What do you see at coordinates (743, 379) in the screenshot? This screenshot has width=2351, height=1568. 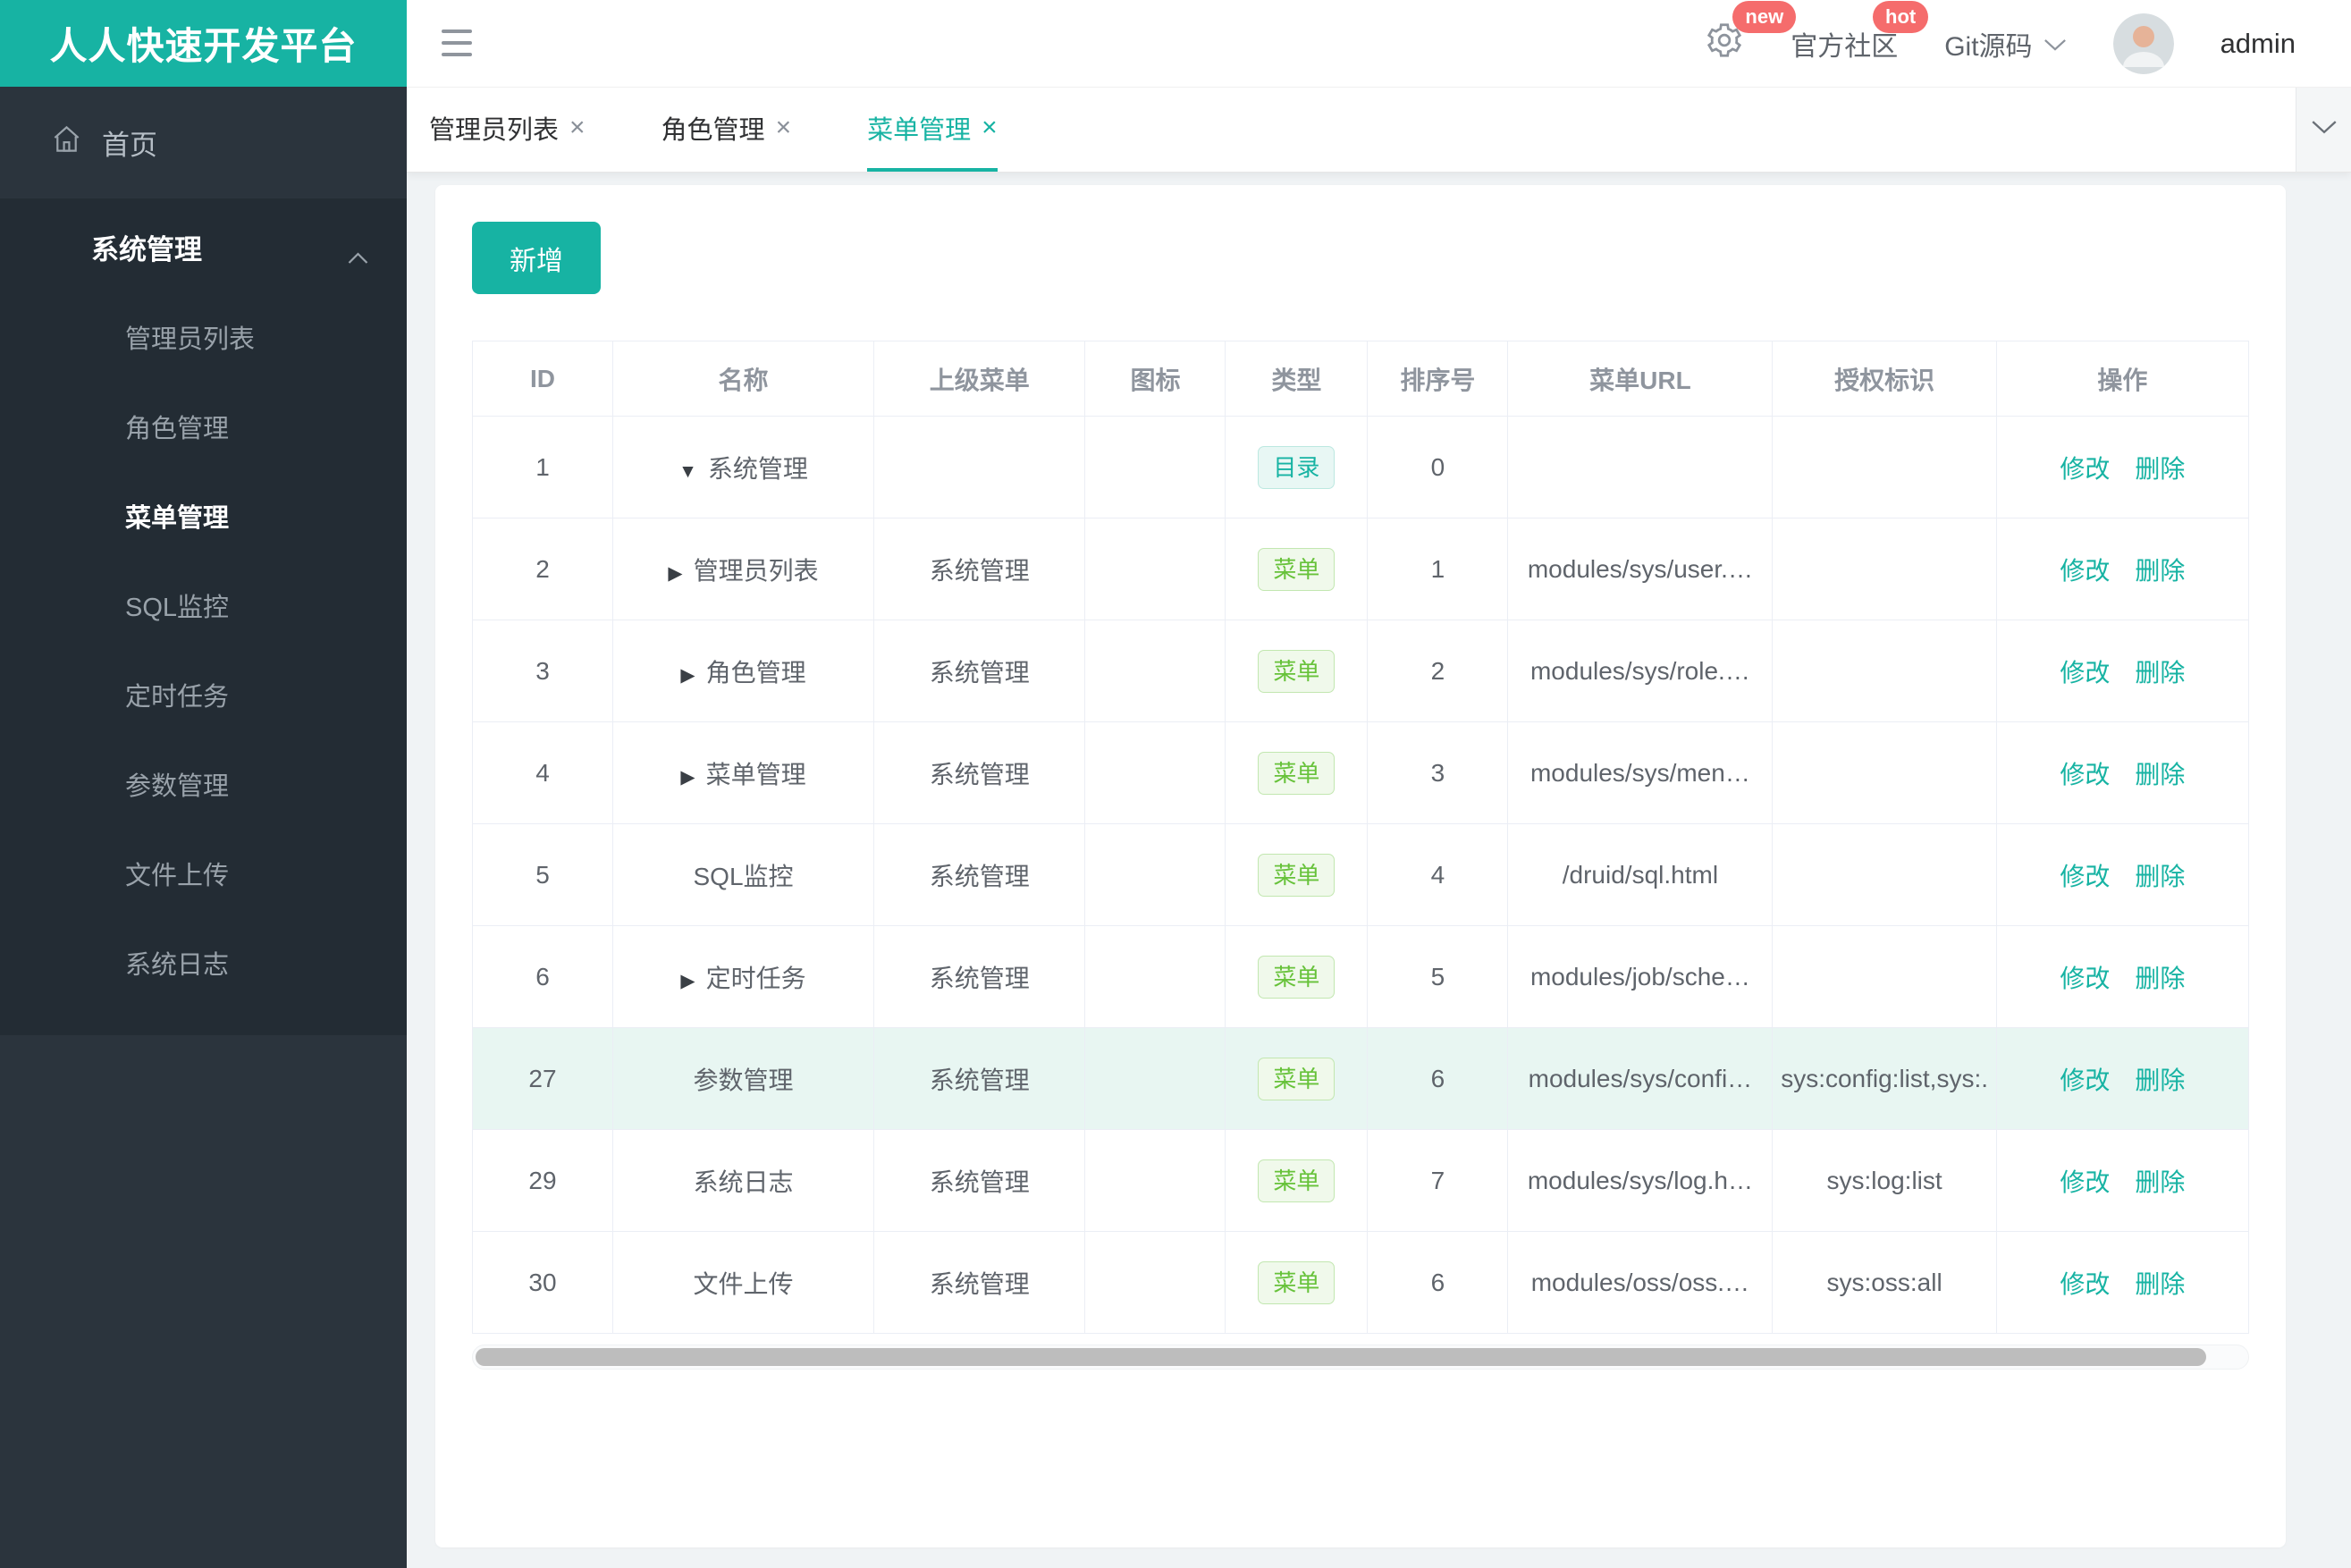 I see `col-header-name: 名称` at bounding box center [743, 379].